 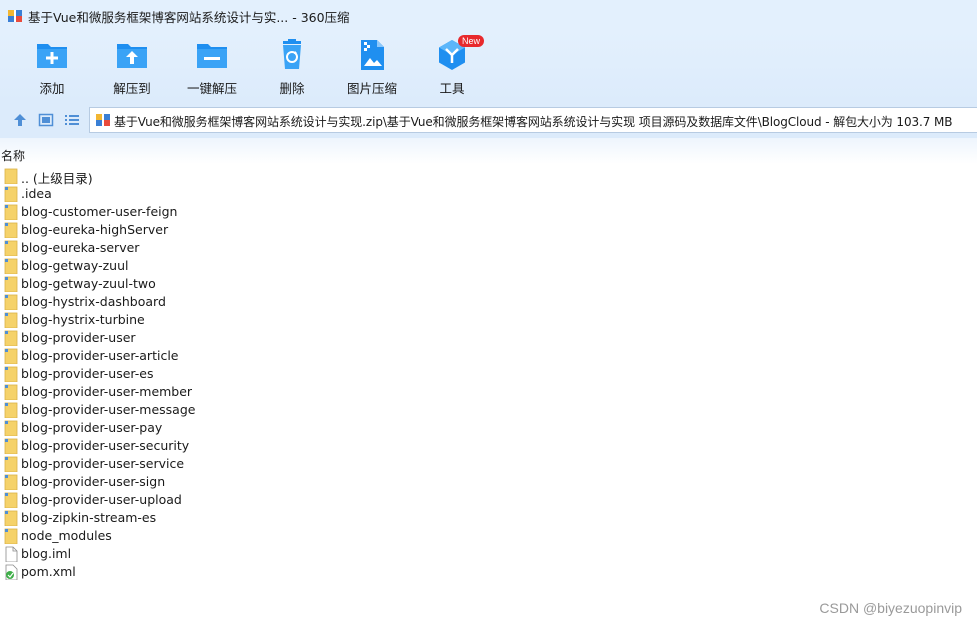 I want to click on delete-button: 删除, so click(x=292, y=68).